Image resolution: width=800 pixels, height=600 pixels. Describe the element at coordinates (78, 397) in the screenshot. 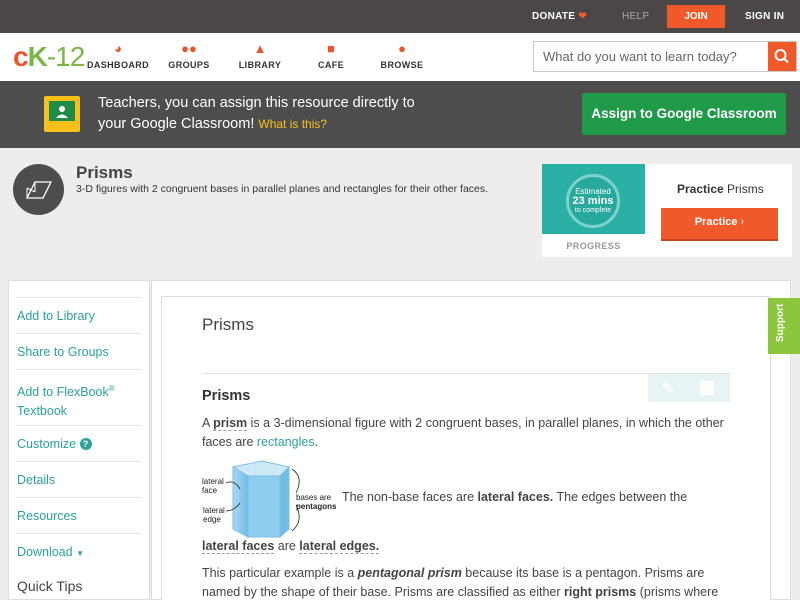

I see `add-to-flexbook-link: Add to FlexBook® Textbook` at that location.